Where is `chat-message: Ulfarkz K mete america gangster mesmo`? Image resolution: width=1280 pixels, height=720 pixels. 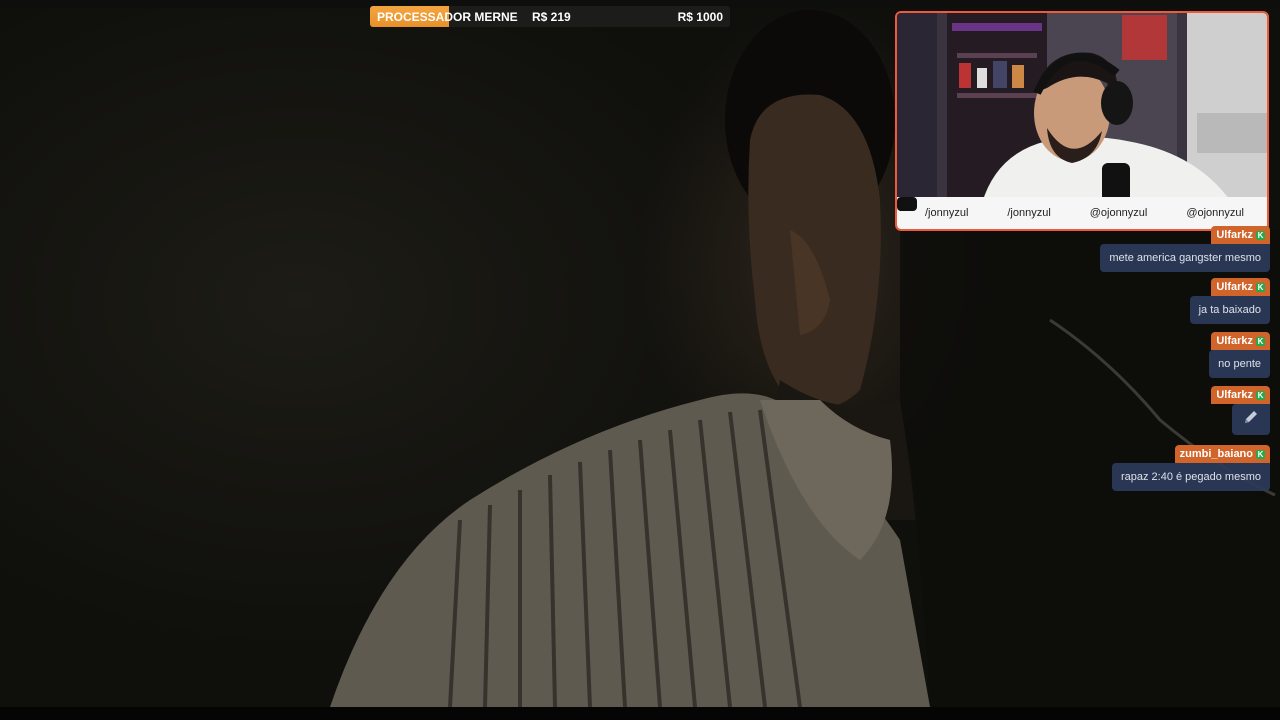
chat-message: Ulfarkz K mete america gangster mesmo is located at coordinates (1185, 249).